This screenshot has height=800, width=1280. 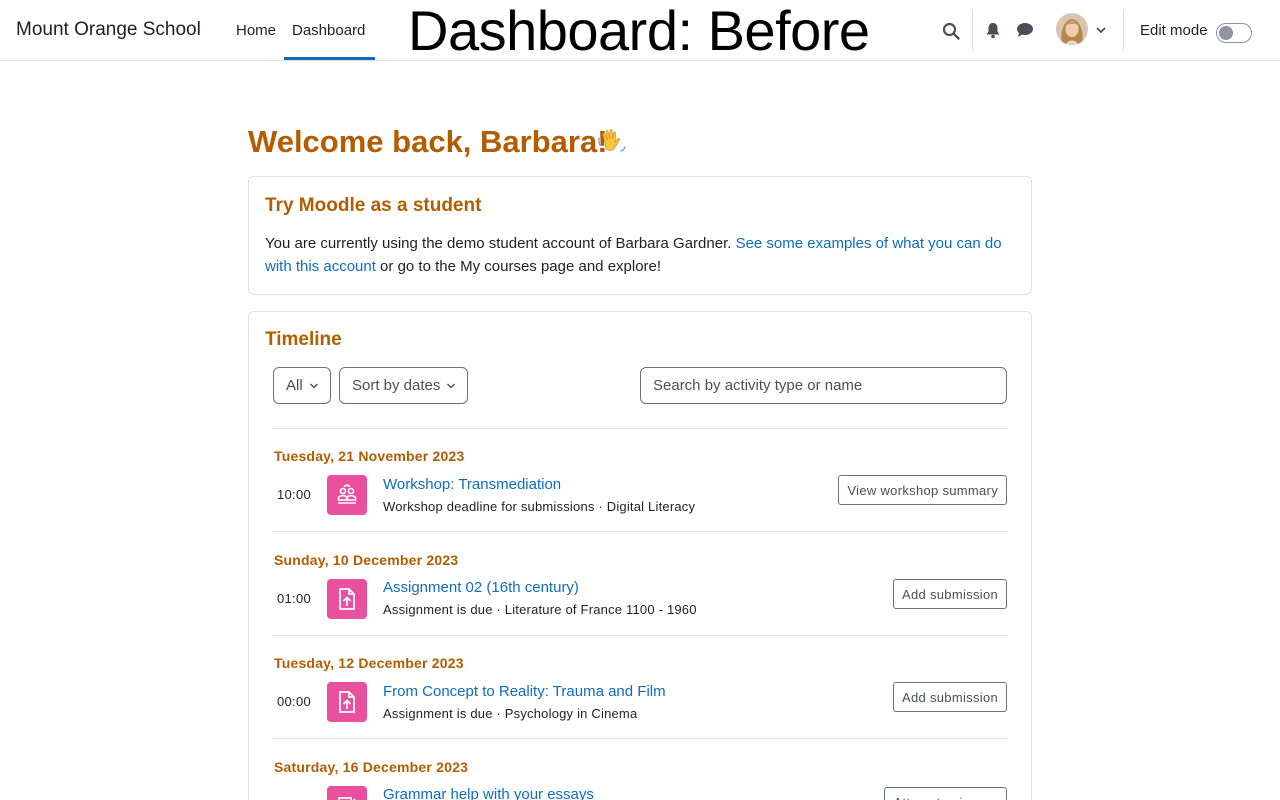 I want to click on attempt-quiz-button: Attempt quiz now, so click(x=945, y=793).